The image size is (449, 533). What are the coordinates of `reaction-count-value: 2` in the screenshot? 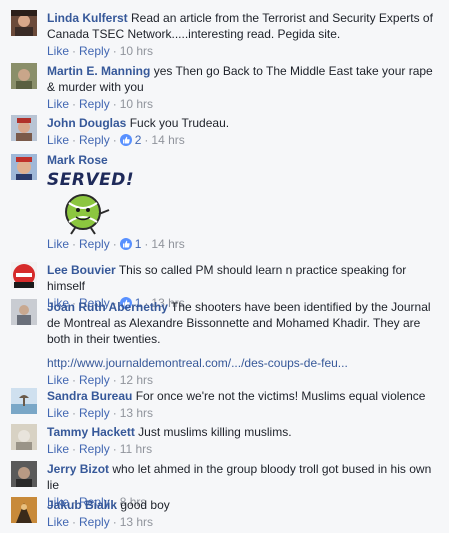 It's located at (138, 140).